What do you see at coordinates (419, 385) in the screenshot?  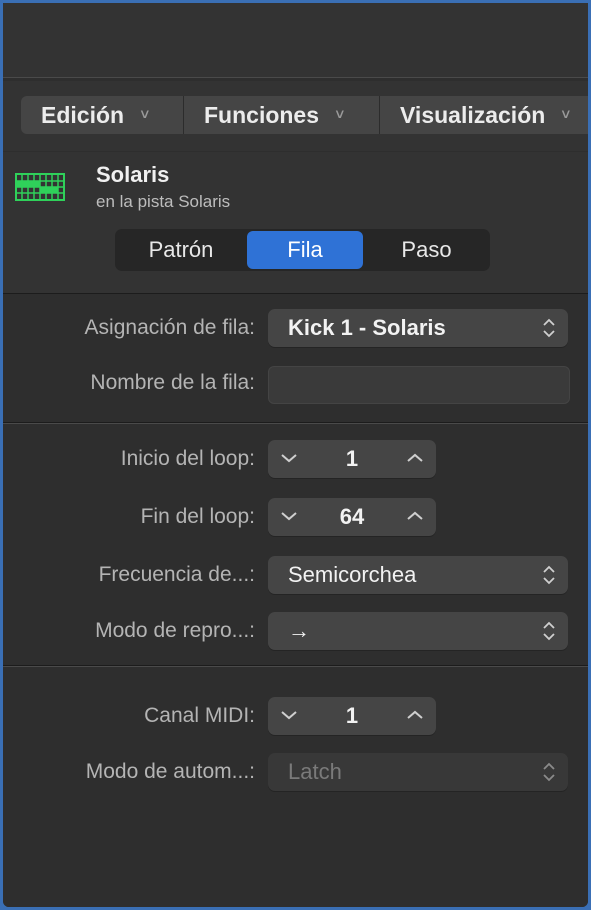 I see `row-name-field` at bounding box center [419, 385].